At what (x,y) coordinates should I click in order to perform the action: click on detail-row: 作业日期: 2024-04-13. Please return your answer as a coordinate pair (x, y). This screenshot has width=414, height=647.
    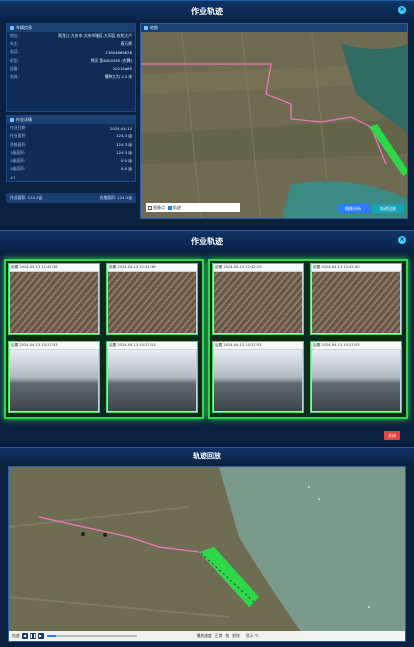
    Looking at the image, I should click on (71, 128).